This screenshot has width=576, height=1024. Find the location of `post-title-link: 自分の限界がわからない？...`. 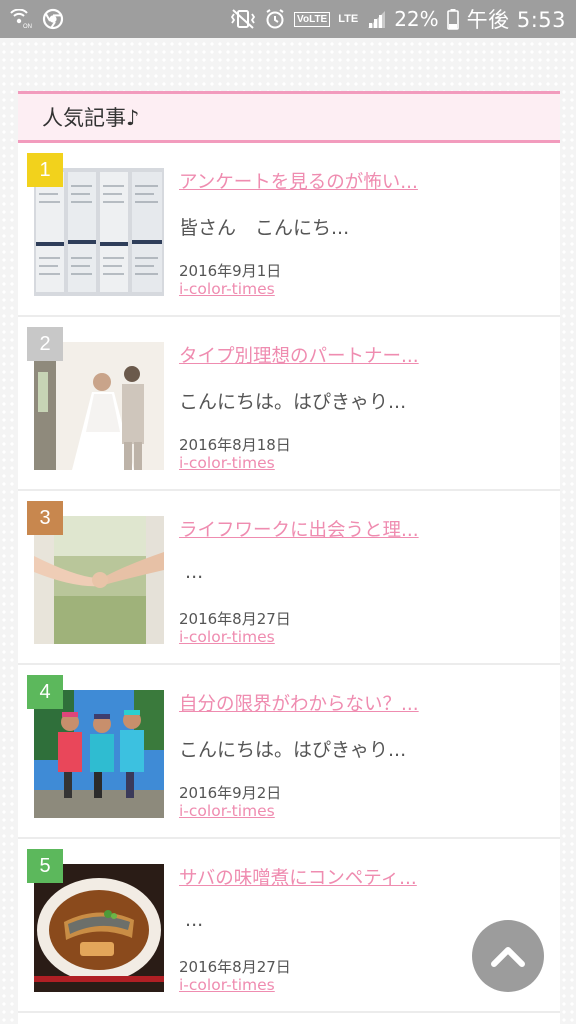

post-title-link: 自分の限界がわからない？... is located at coordinates (299, 703).